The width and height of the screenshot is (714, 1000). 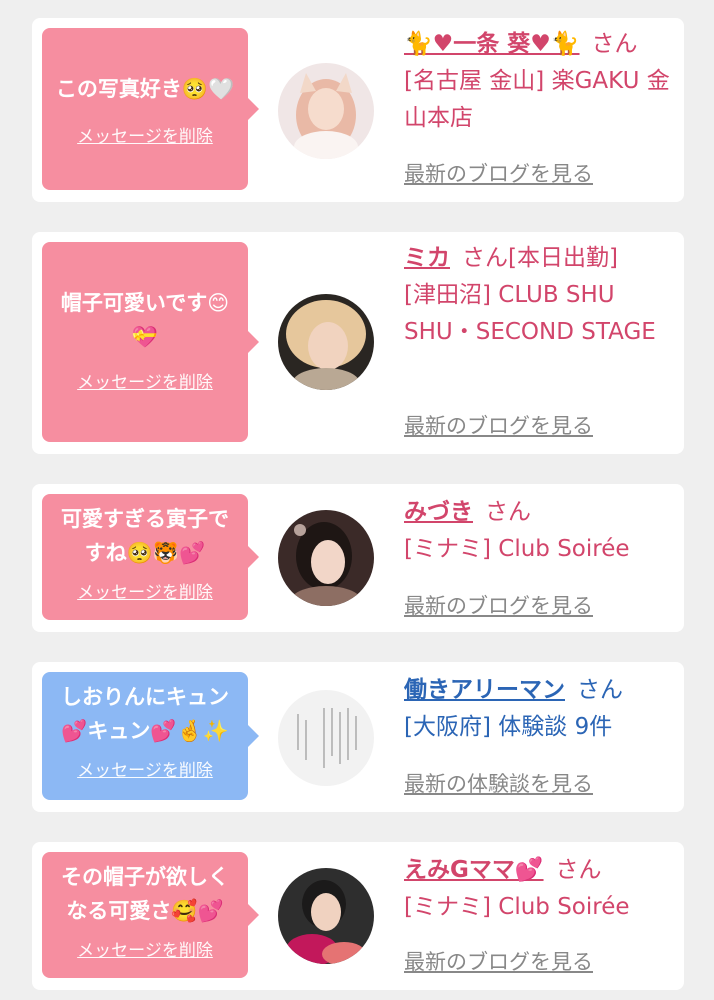 I want to click on sender-info: みづき さん [ミナミ] Club Soirée, so click(x=540, y=531).